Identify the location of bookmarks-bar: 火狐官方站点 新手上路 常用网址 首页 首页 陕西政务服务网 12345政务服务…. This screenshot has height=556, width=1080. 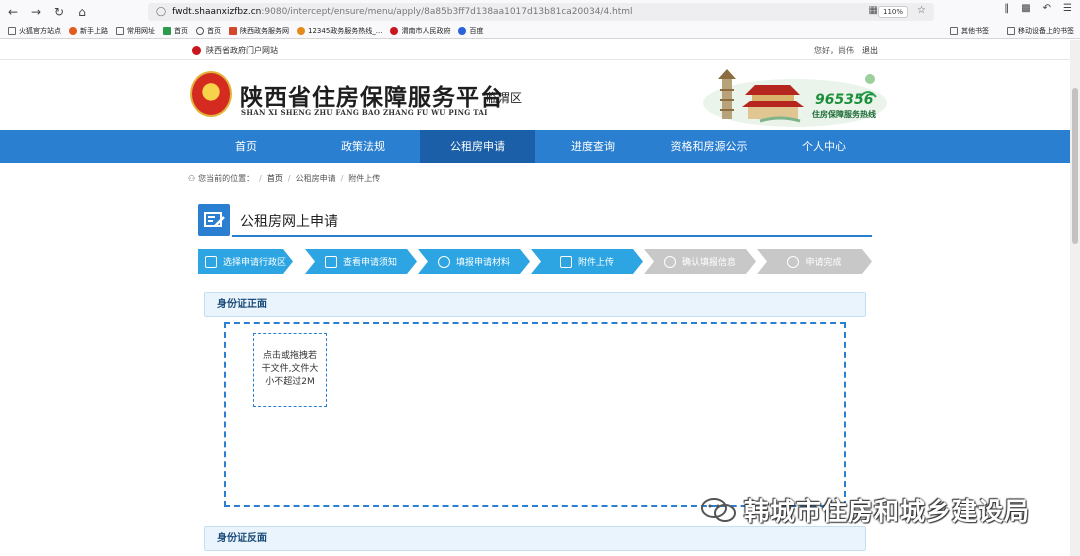
(540, 31).